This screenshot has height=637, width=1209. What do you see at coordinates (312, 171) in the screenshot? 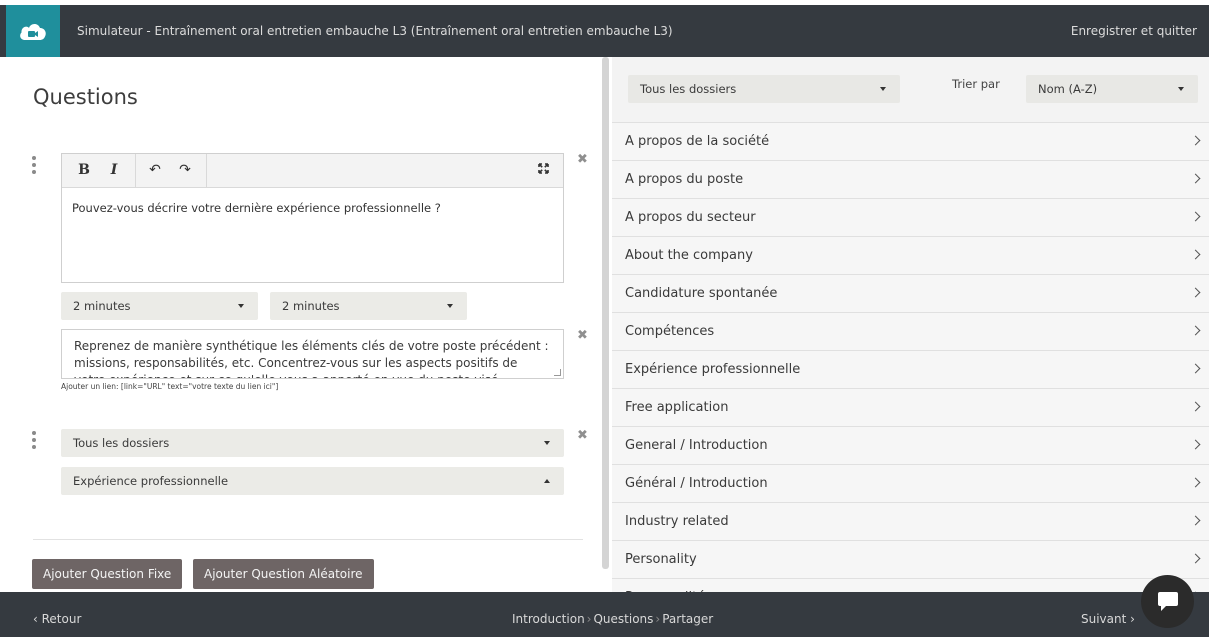
I see `editor-toolbar: B I ↶ ↷` at bounding box center [312, 171].